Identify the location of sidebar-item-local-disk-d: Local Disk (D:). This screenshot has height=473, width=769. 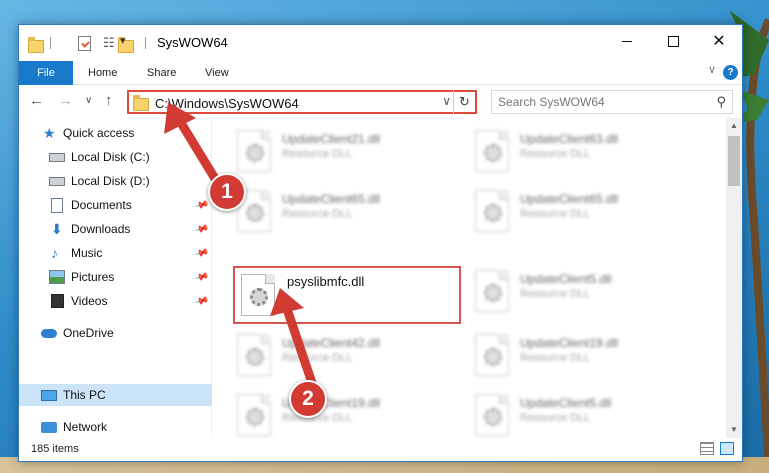
(115, 181).